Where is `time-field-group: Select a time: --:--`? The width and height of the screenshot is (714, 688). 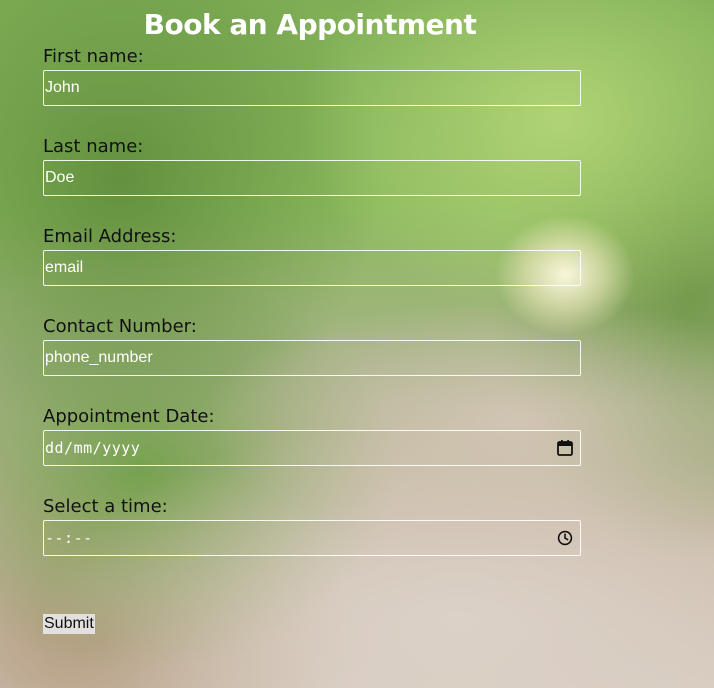
time-field-group: Select a time: --:-- is located at coordinates (312, 525).